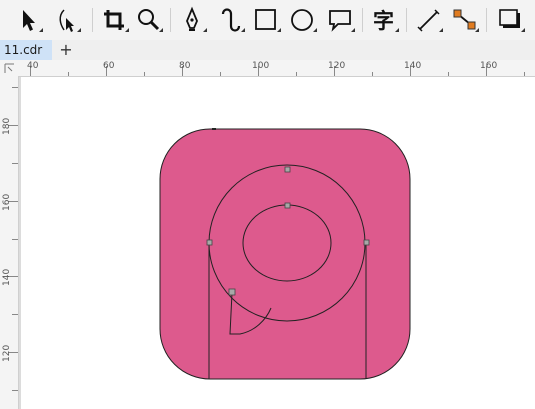 This screenshot has width=535, height=409. I want to click on pick-tool-button, so click(28, 20).